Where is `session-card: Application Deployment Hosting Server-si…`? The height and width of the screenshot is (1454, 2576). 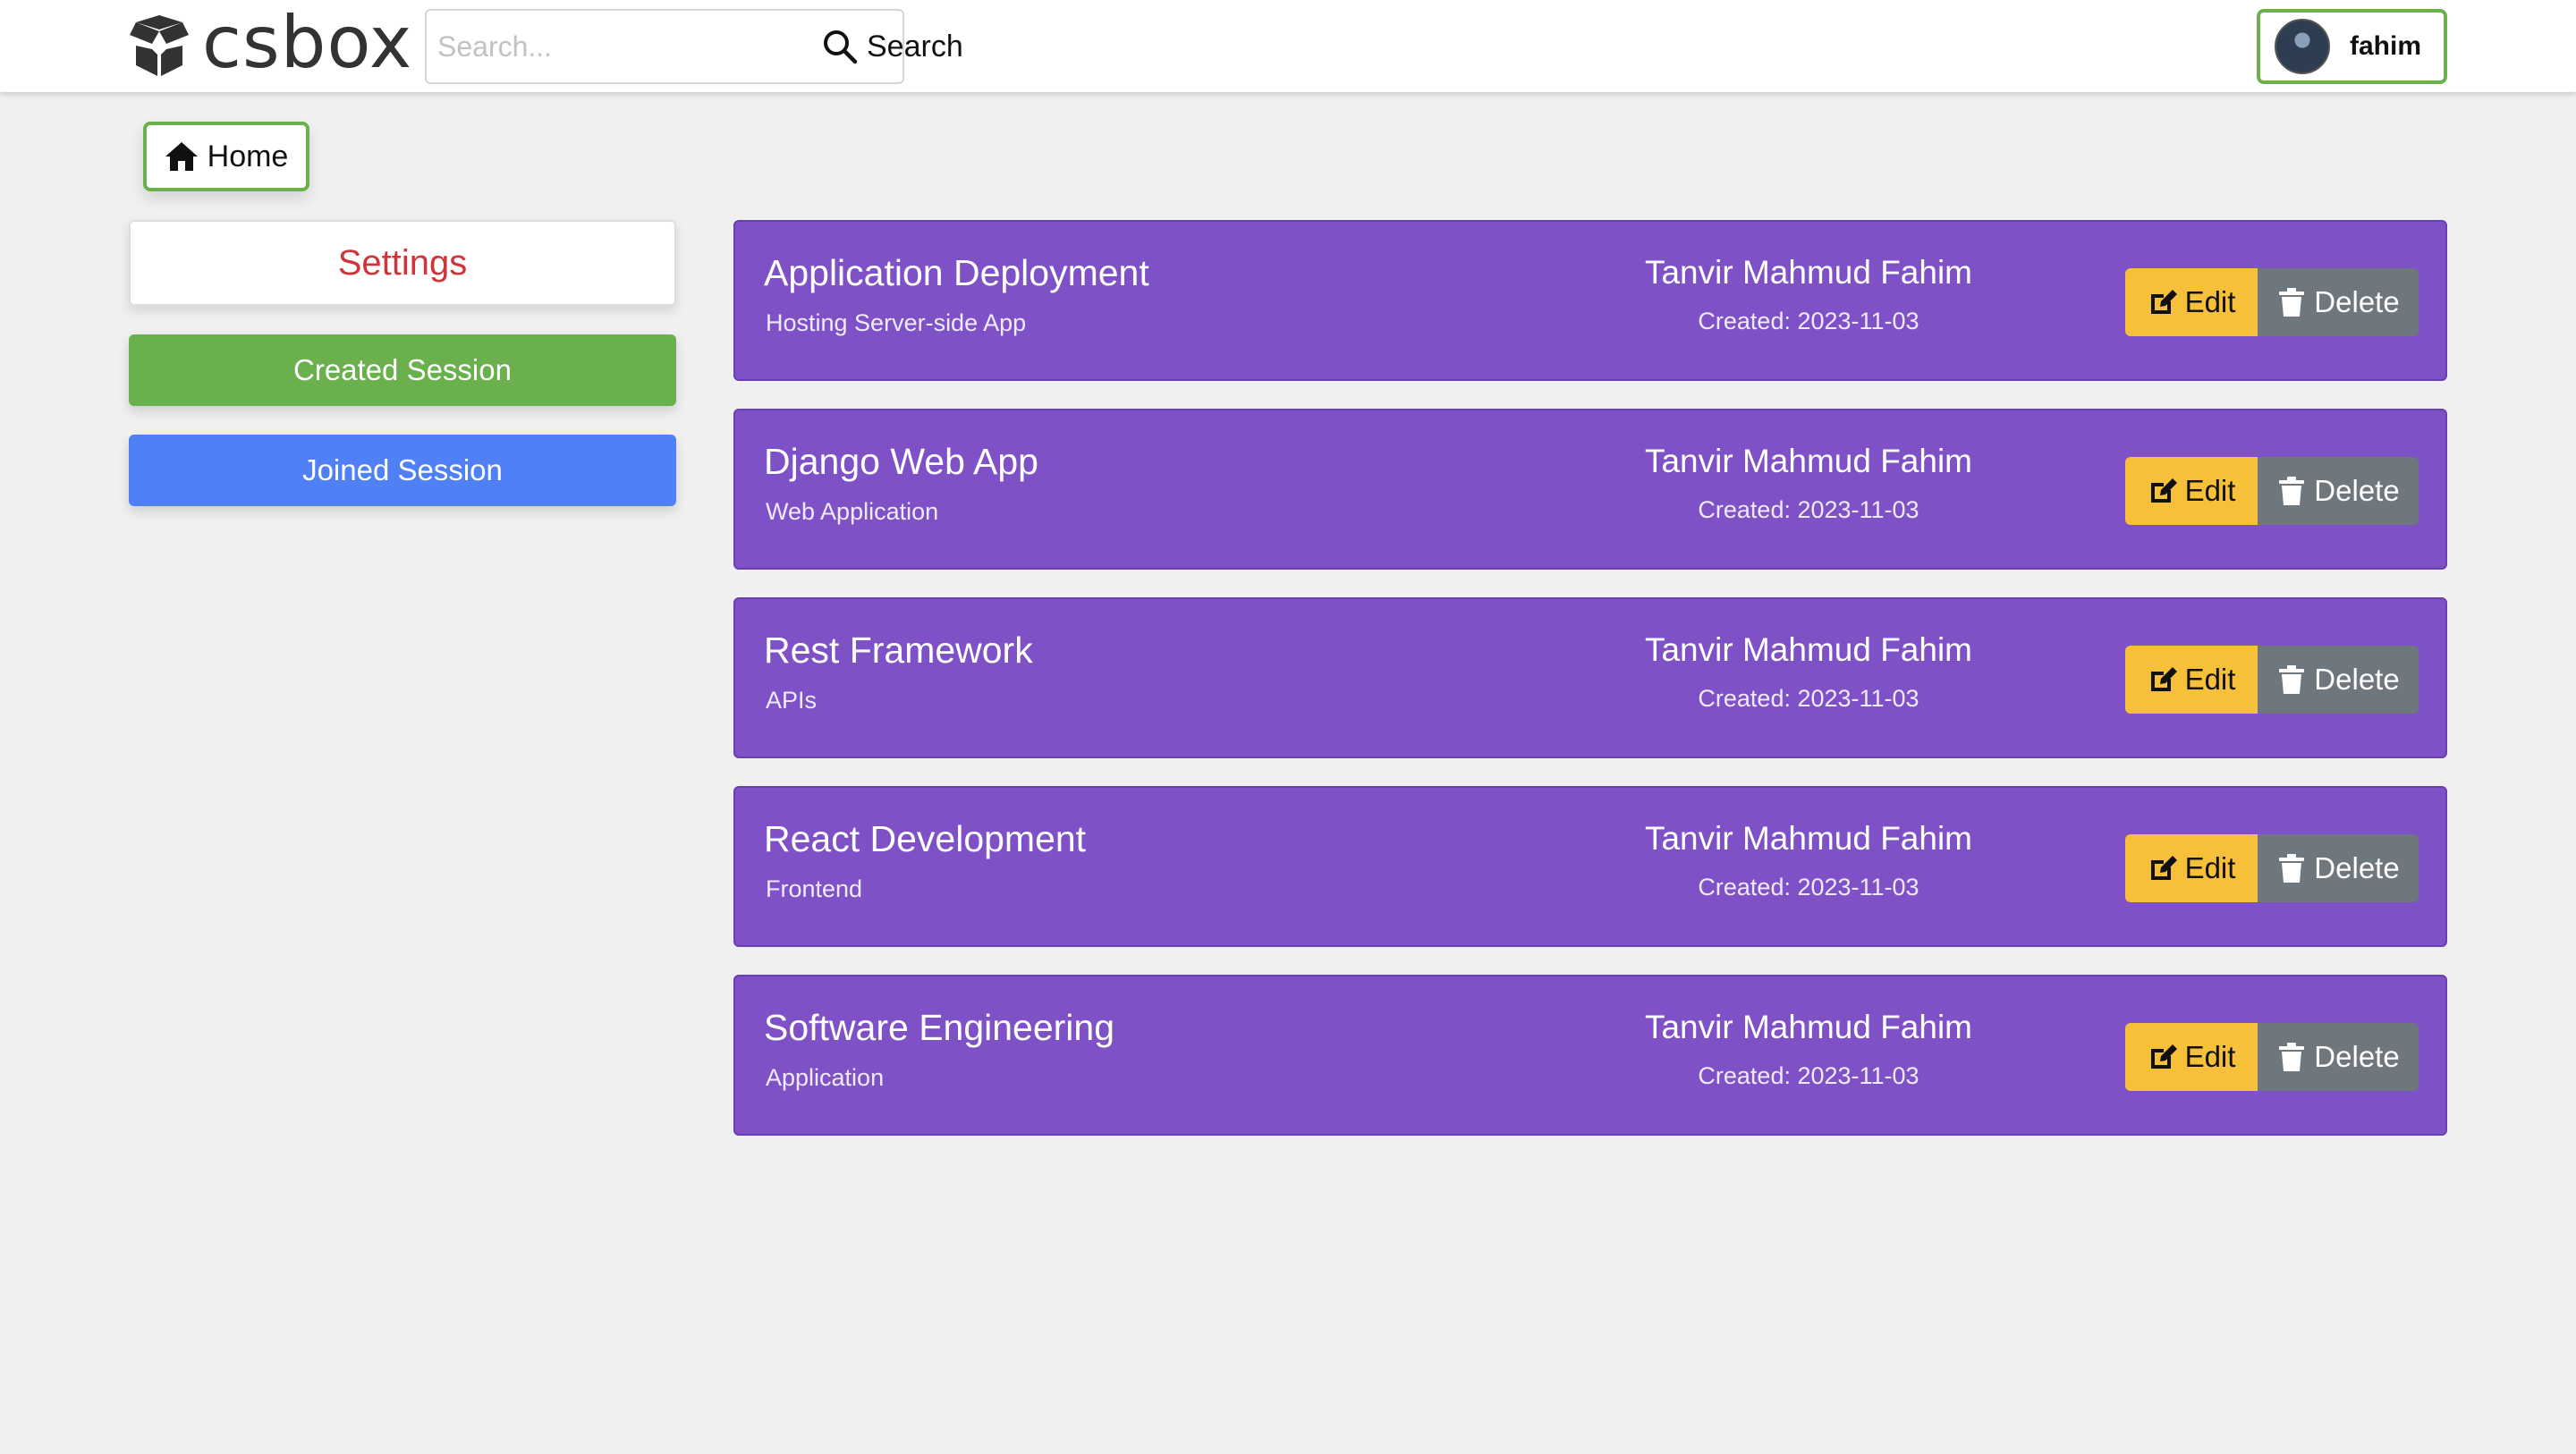
session-card: Application Deployment Hosting Server-si… is located at coordinates (1590, 300).